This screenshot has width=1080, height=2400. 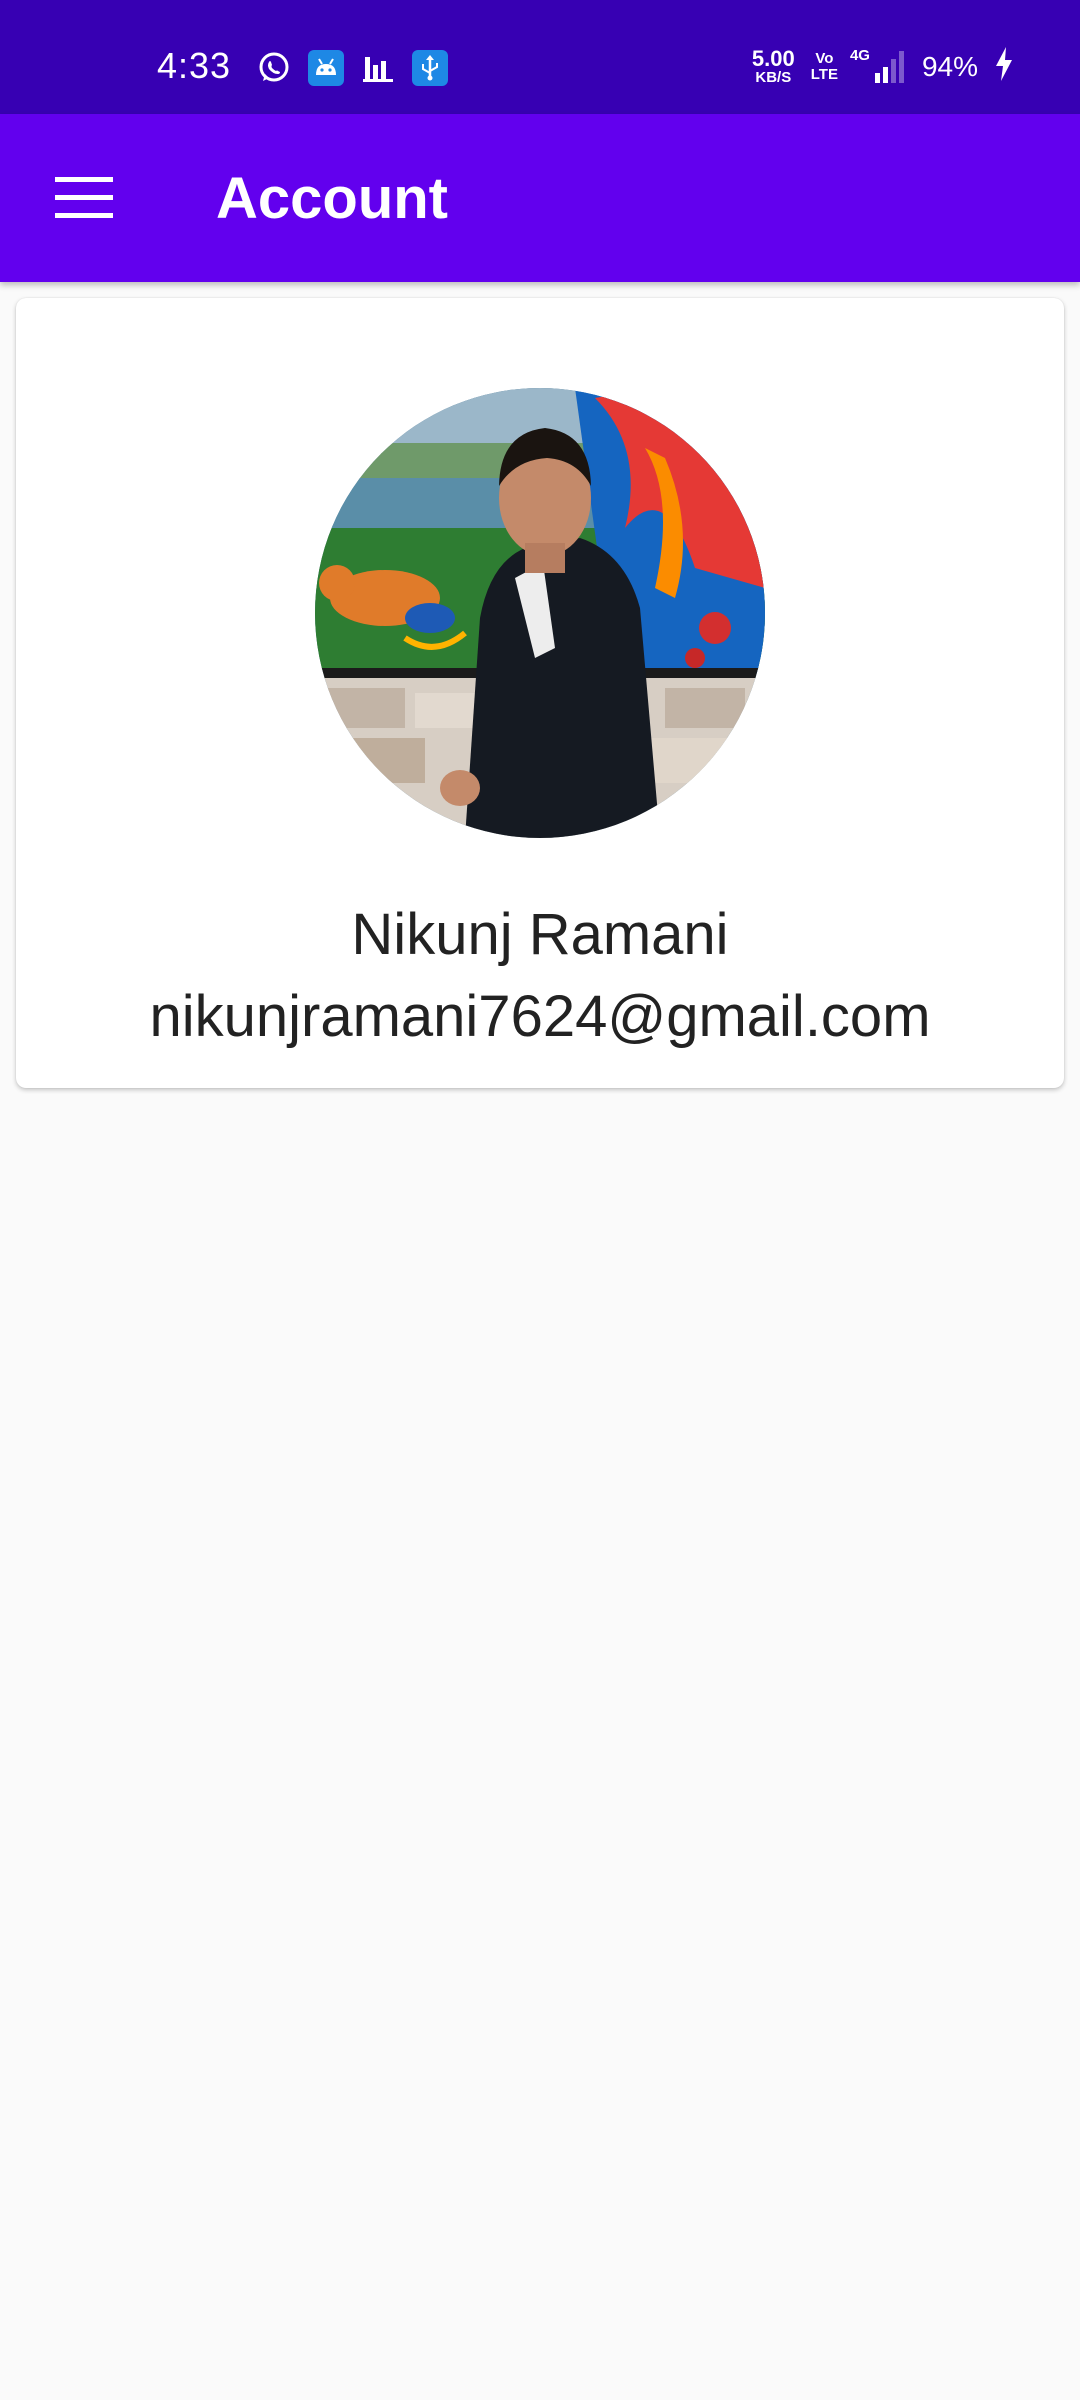 I want to click on notification-icons, so click(x=352, y=68).